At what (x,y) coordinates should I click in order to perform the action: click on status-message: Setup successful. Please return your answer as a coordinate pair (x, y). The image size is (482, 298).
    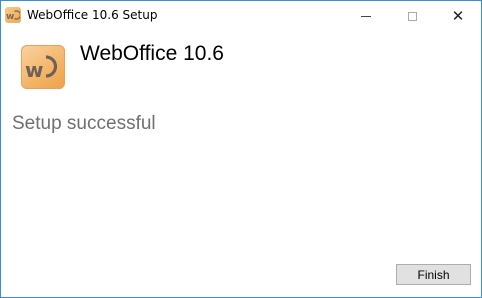
    Looking at the image, I should click on (84, 123).